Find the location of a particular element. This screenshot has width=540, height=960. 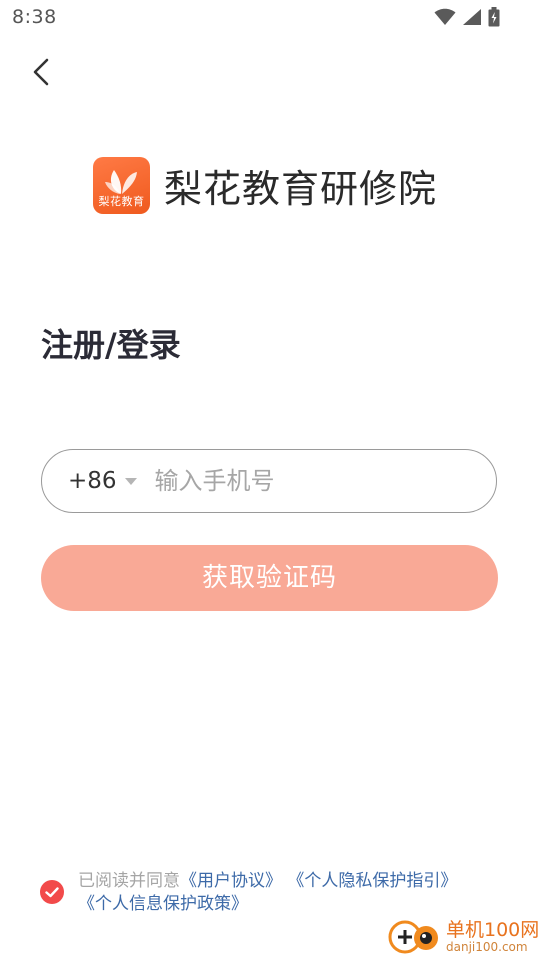

chevron-left-icon is located at coordinates (41, 72).